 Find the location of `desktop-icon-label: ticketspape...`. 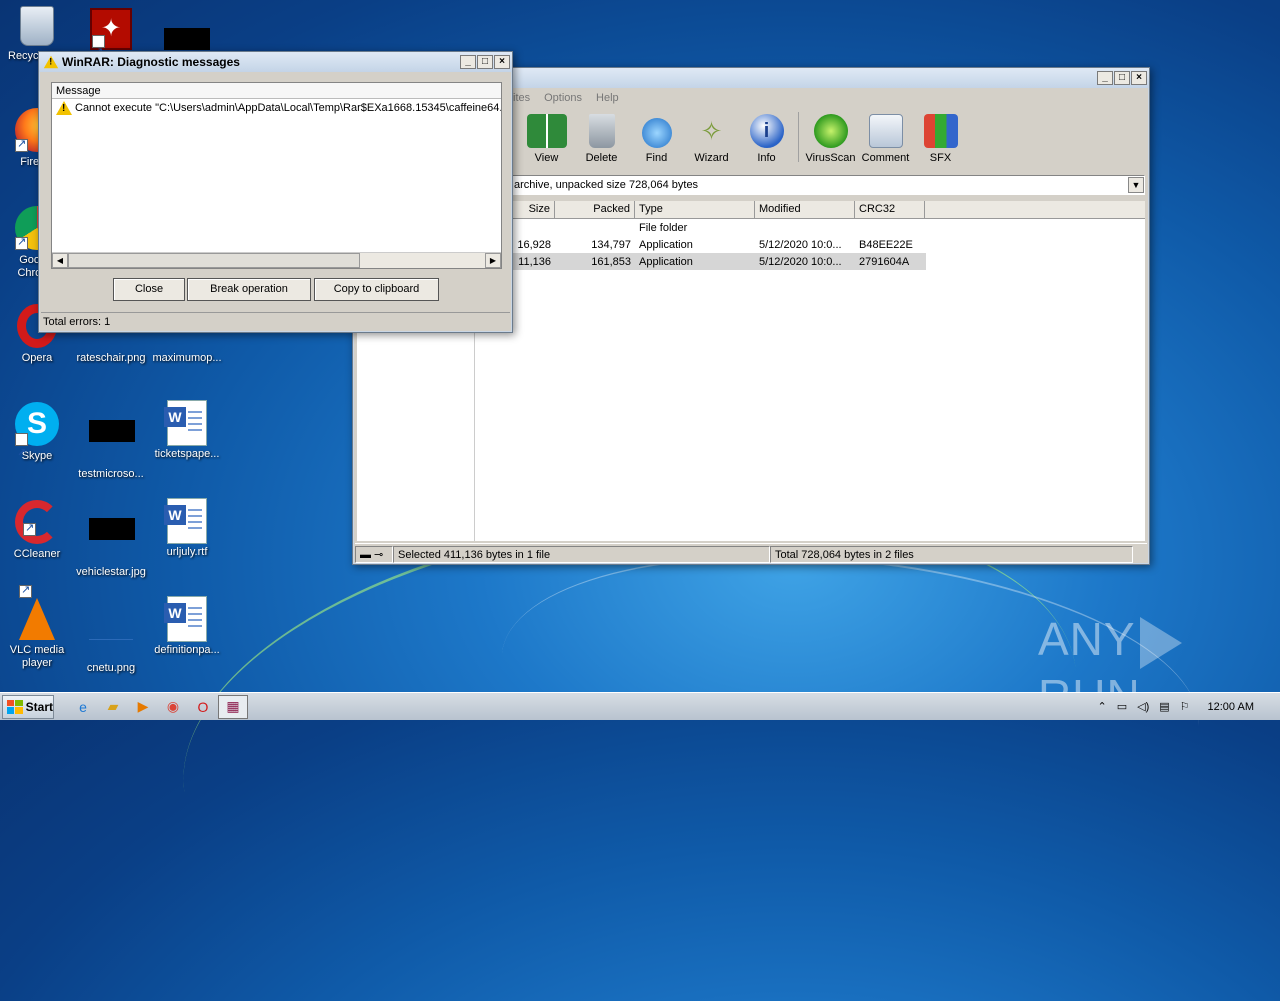

desktop-icon-label: ticketspape... is located at coordinates (187, 454).